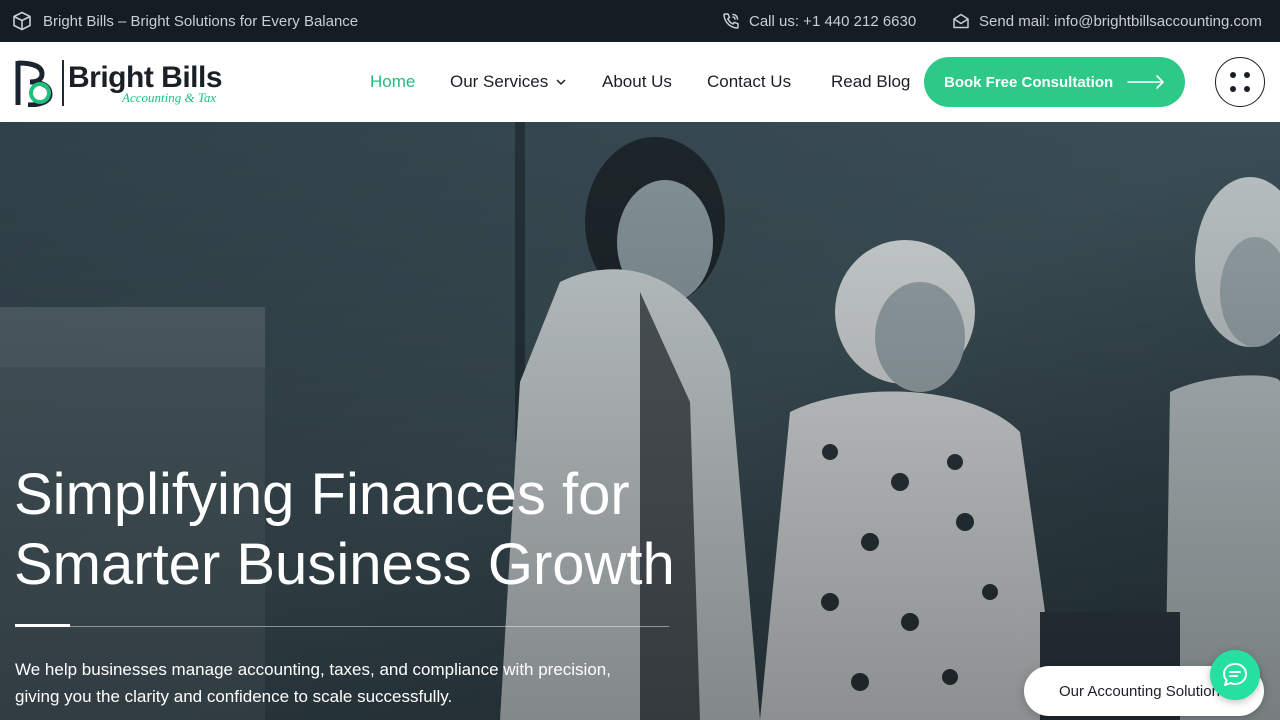  Describe the element at coordinates (499, 81) in the screenshot. I see `nav-our-services-label: Our Services` at that location.